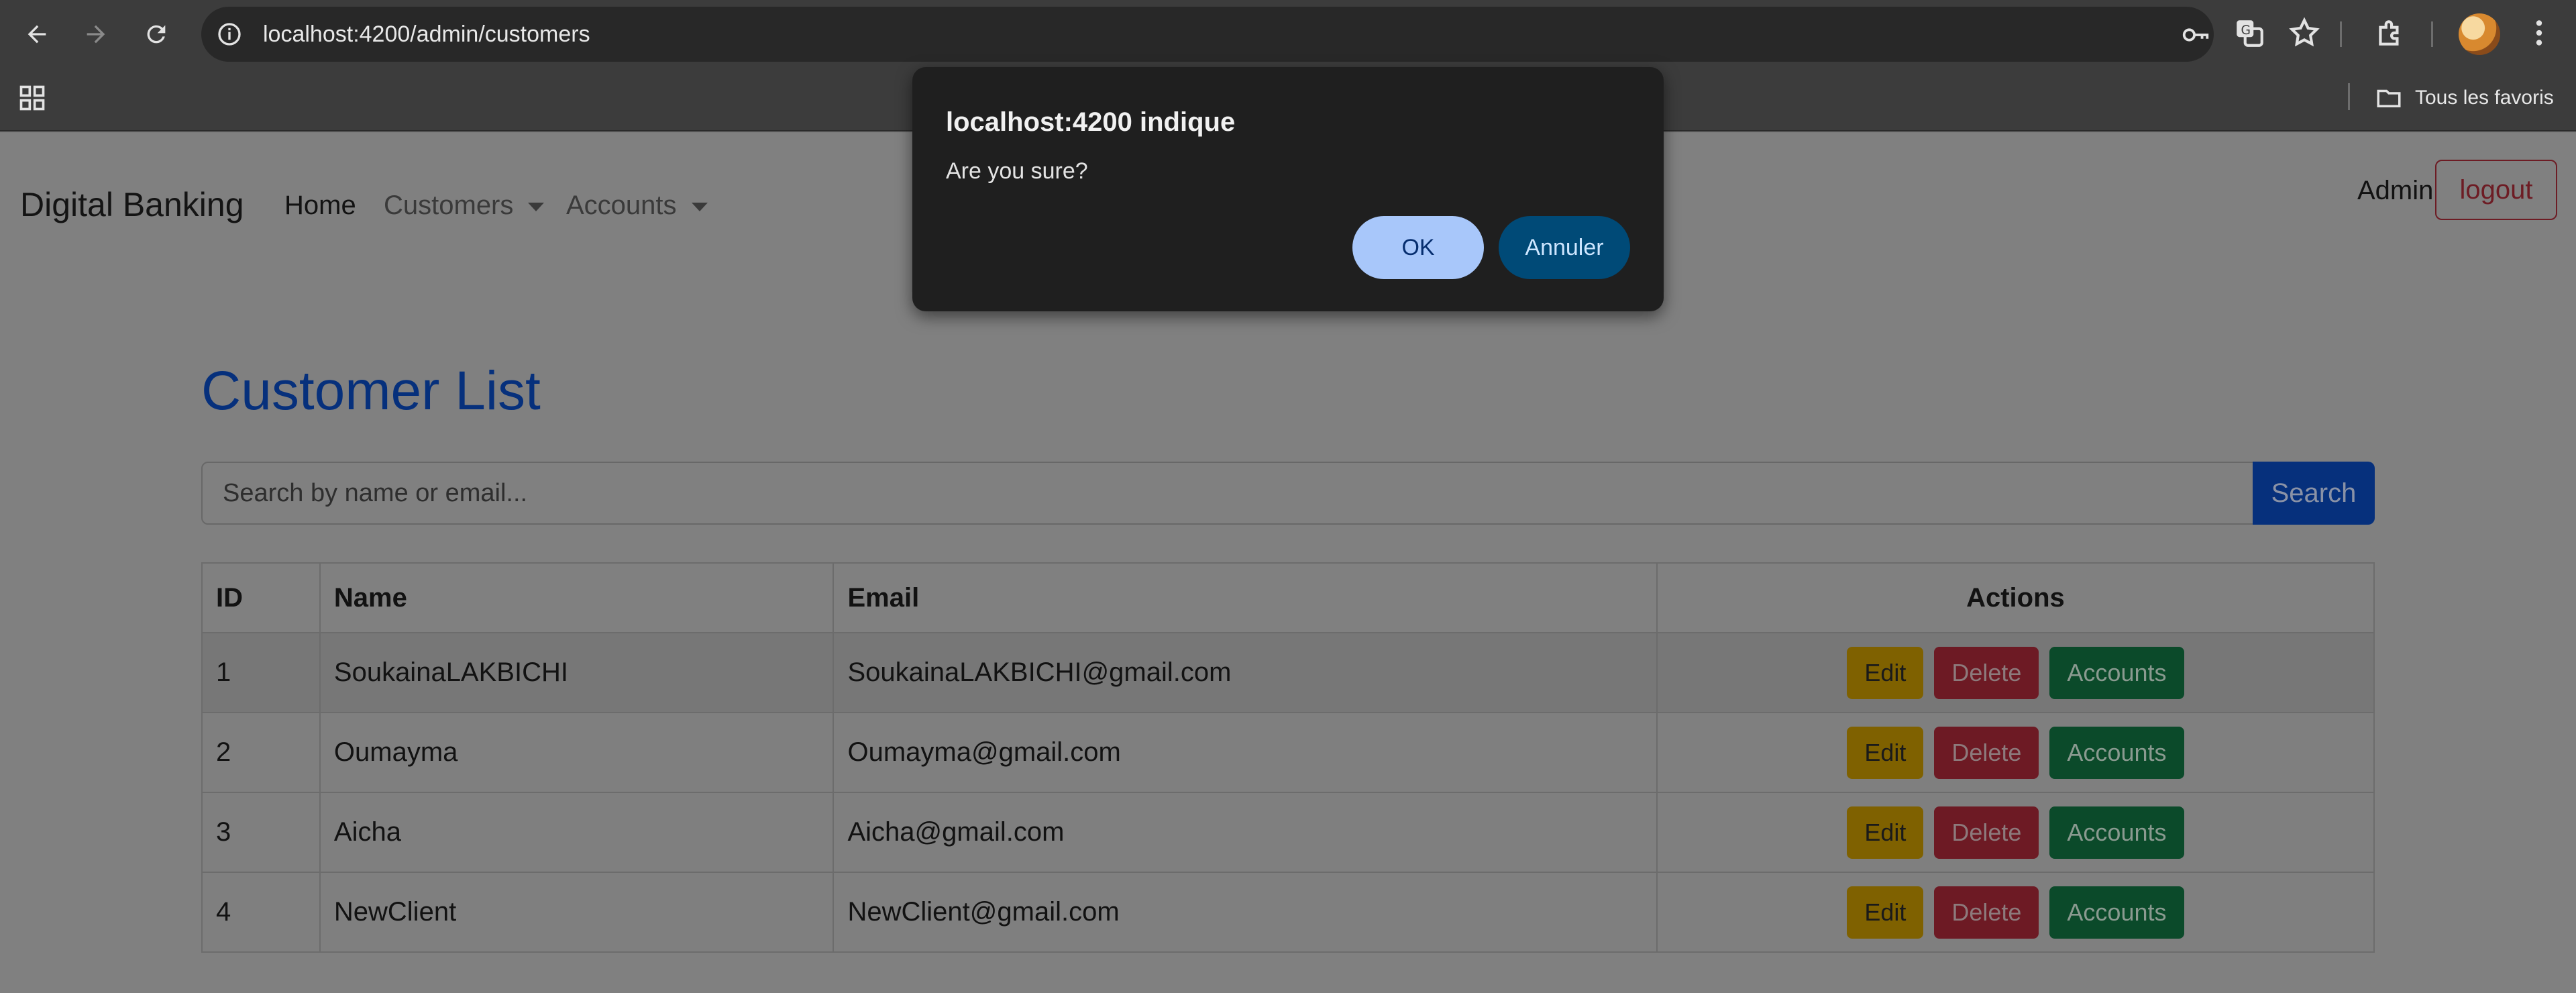  What do you see at coordinates (2389, 98) in the screenshot?
I see `folder-icon` at bounding box center [2389, 98].